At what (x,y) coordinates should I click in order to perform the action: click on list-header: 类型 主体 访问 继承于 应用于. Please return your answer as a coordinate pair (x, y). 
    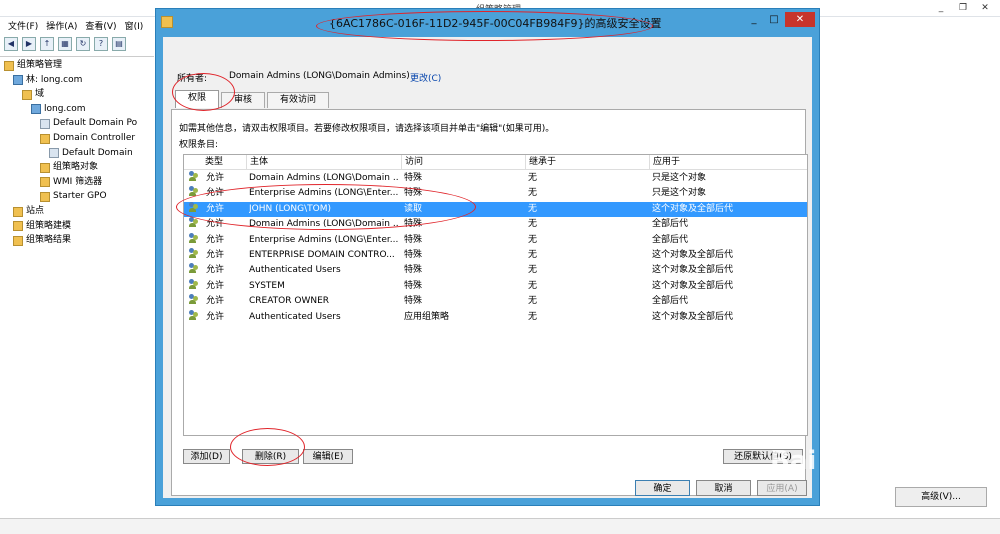
    Looking at the image, I should click on (495, 162).